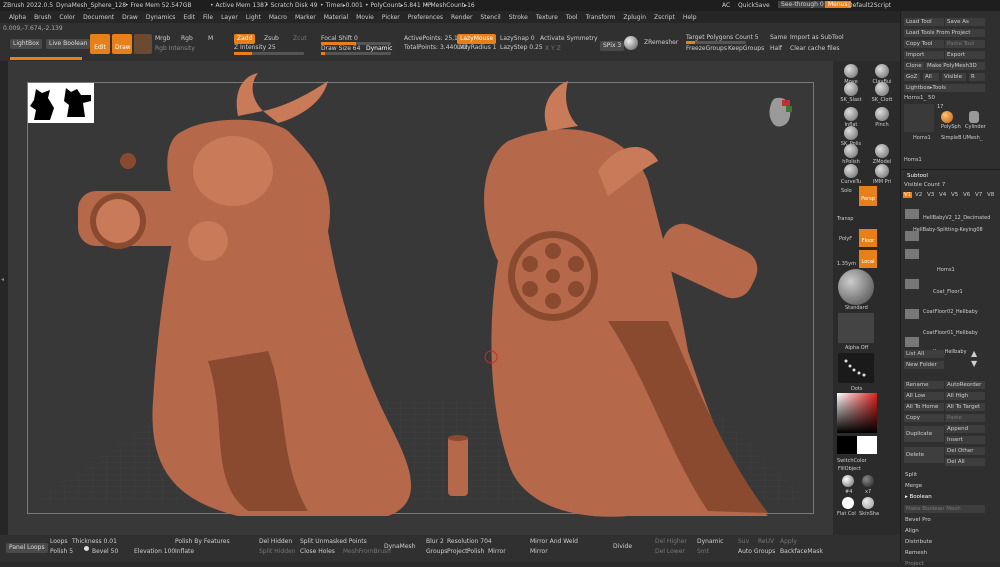 Image resolution: width=1000 pixels, height=567 pixels. I want to click on bevel-pro-section: Bevel Pro, so click(918, 520).